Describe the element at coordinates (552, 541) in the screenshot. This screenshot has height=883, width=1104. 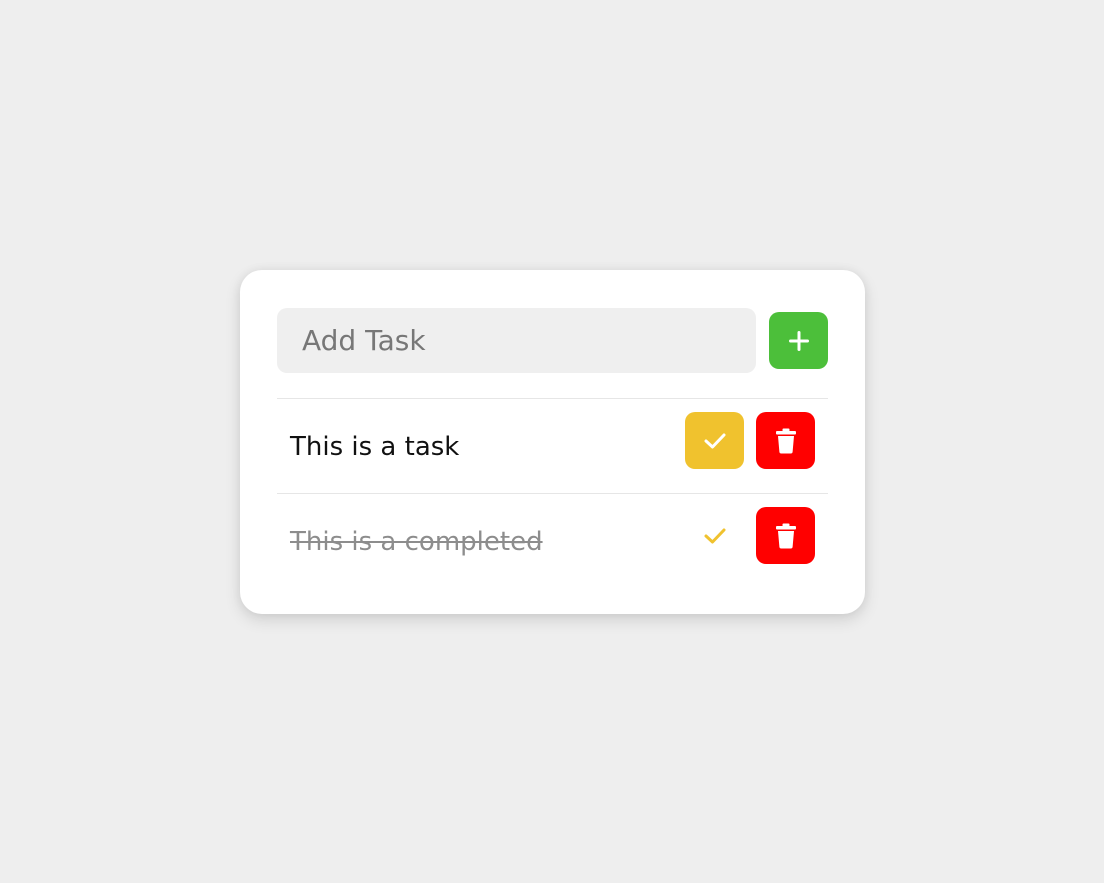
I see `task-item-completed: This is a completed` at that location.